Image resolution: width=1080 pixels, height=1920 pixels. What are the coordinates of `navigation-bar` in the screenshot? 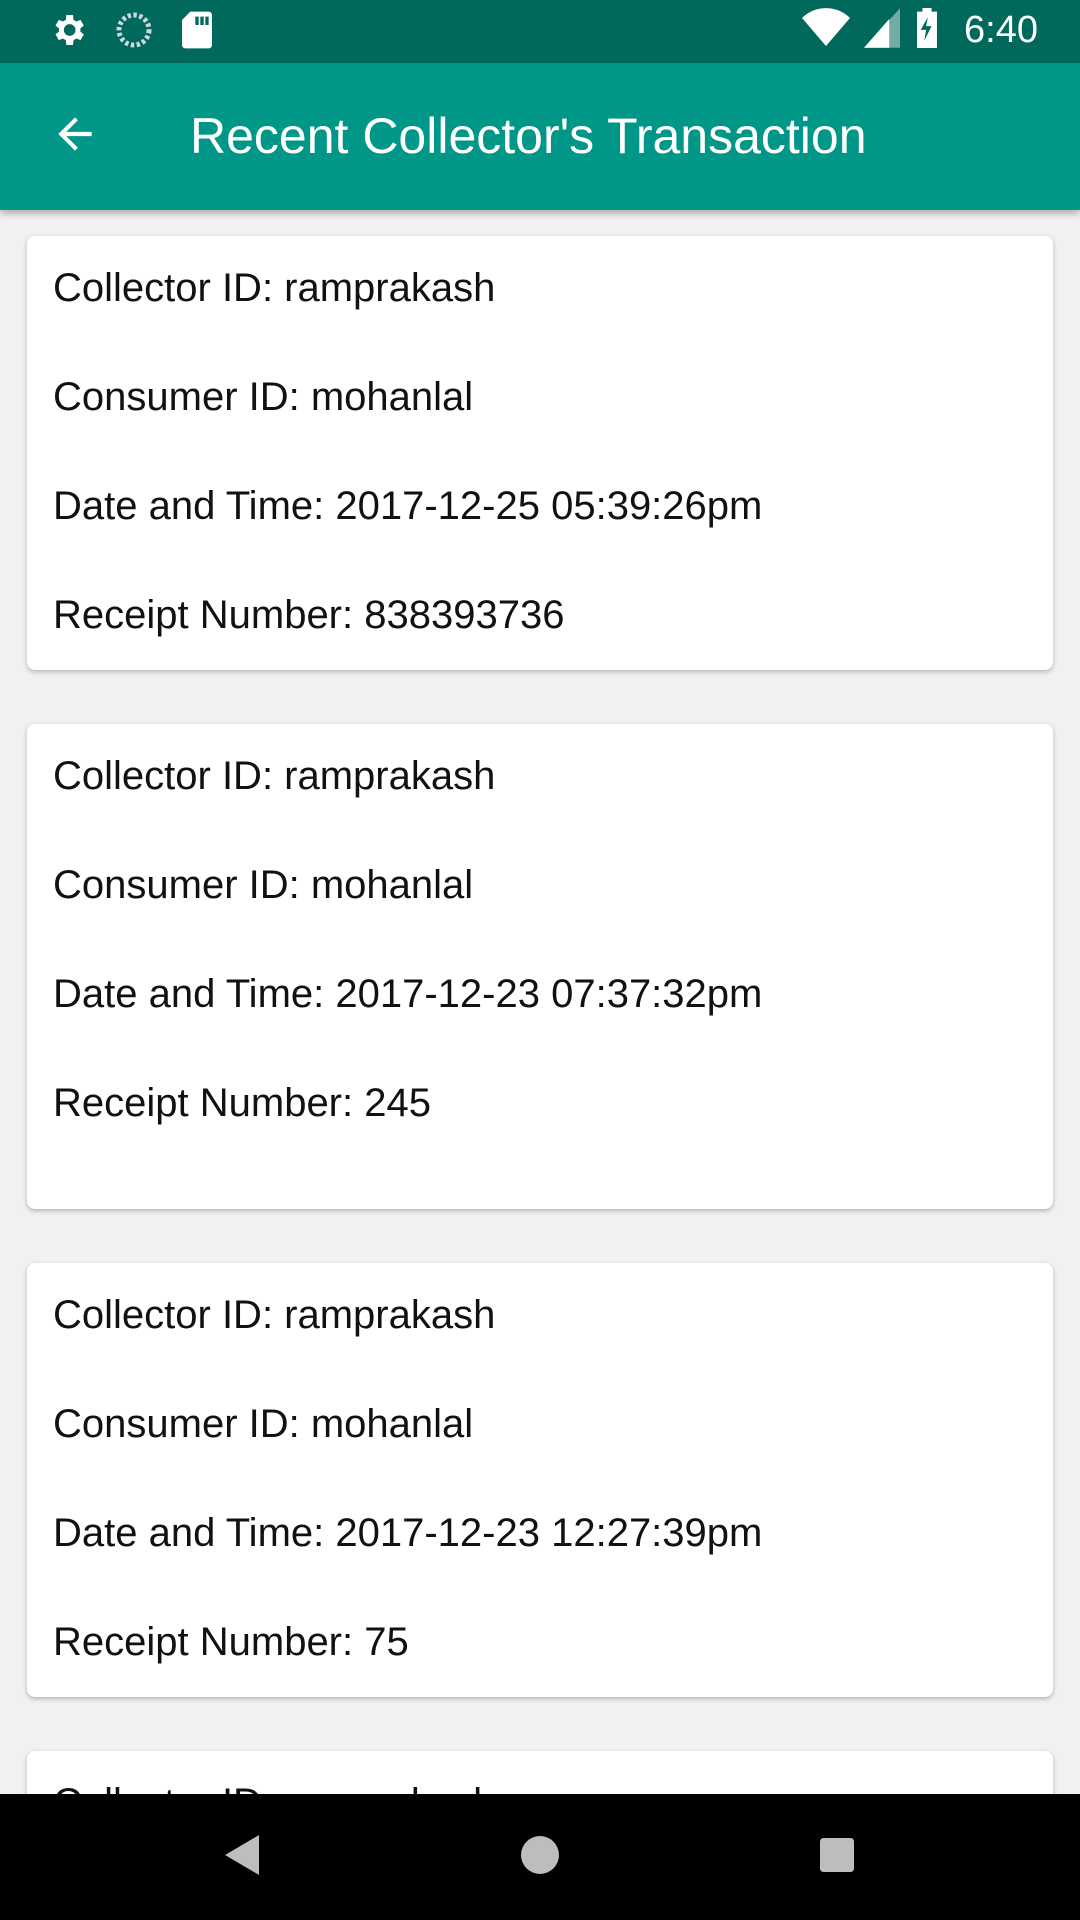 It's located at (540, 1857).